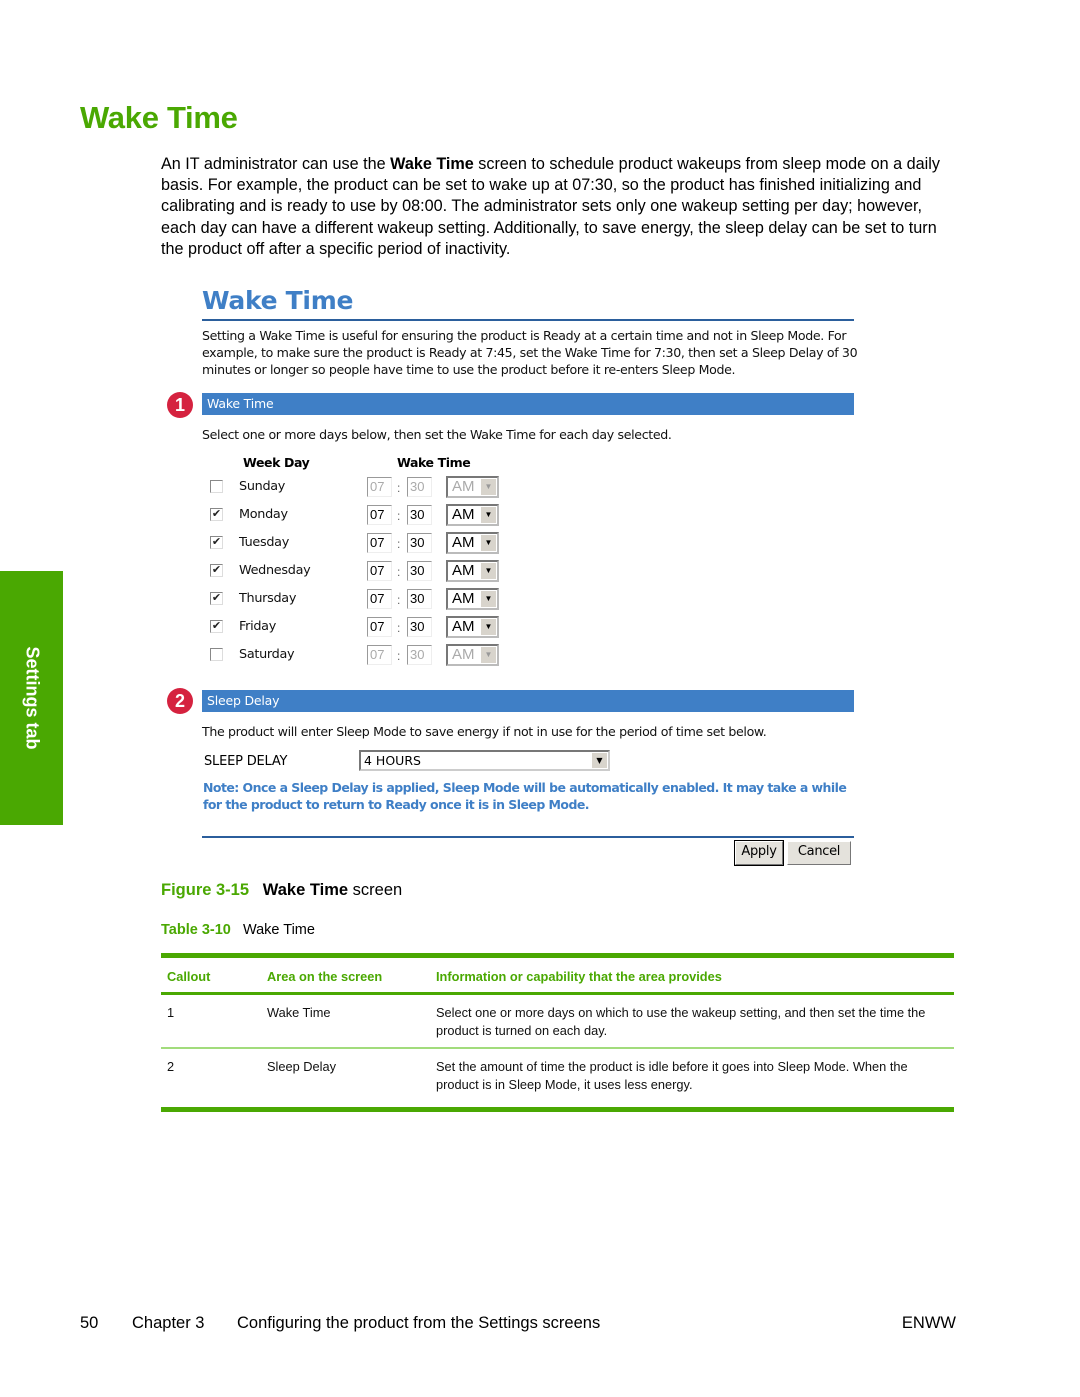 Image resolution: width=1080 pixels, height=1397 pixels. What do you see at coordinates (432, 164) in the screenshot?
I see `intro-bold: Wake Time` at bounding box center [432, 164].